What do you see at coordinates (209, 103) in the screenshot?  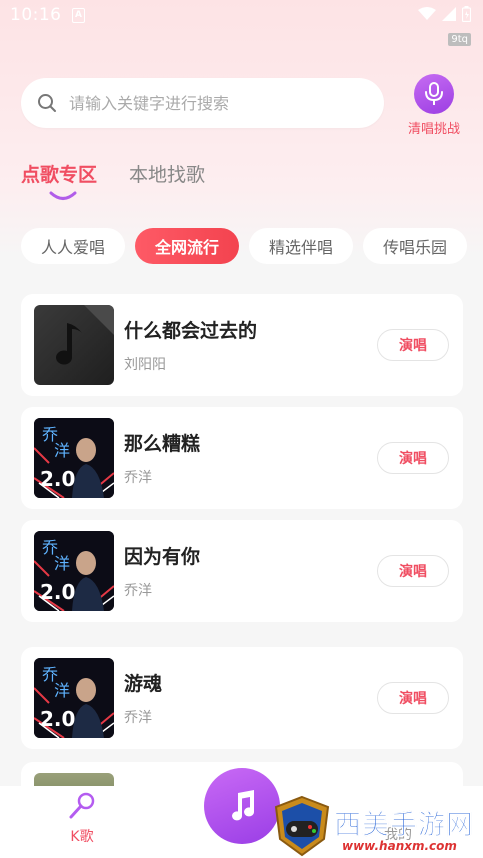 I see `search-input` at bounding box center [209, 103].